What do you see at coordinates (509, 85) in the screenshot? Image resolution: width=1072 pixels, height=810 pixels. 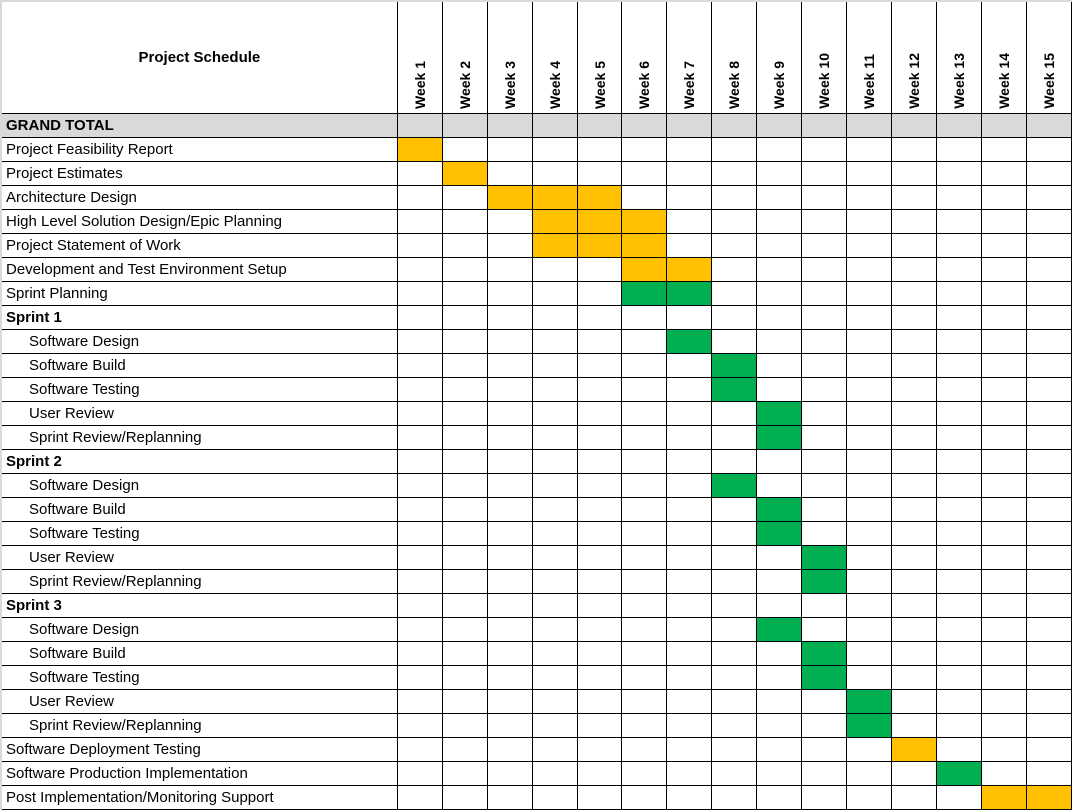 I see `week-label: Week 3` at bounding box center [509, 85].